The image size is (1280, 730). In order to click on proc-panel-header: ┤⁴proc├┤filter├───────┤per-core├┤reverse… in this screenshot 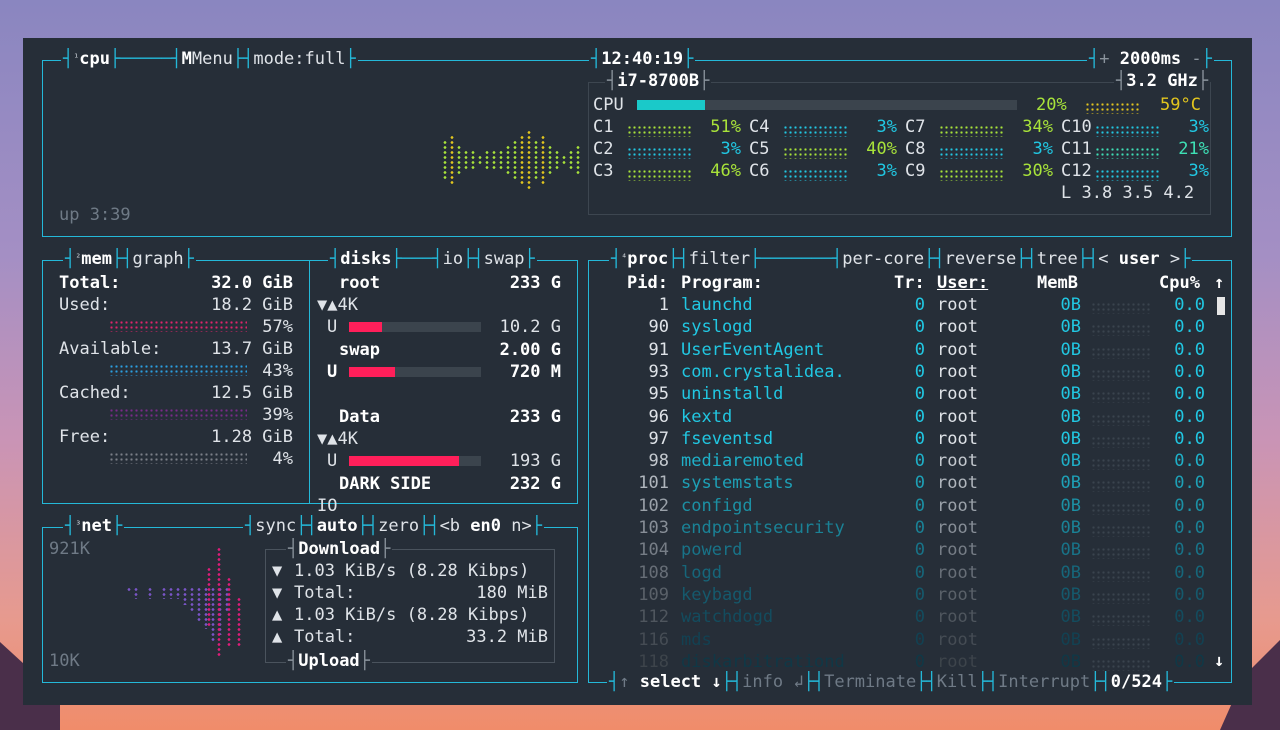, I will do `click(901, 259)`.